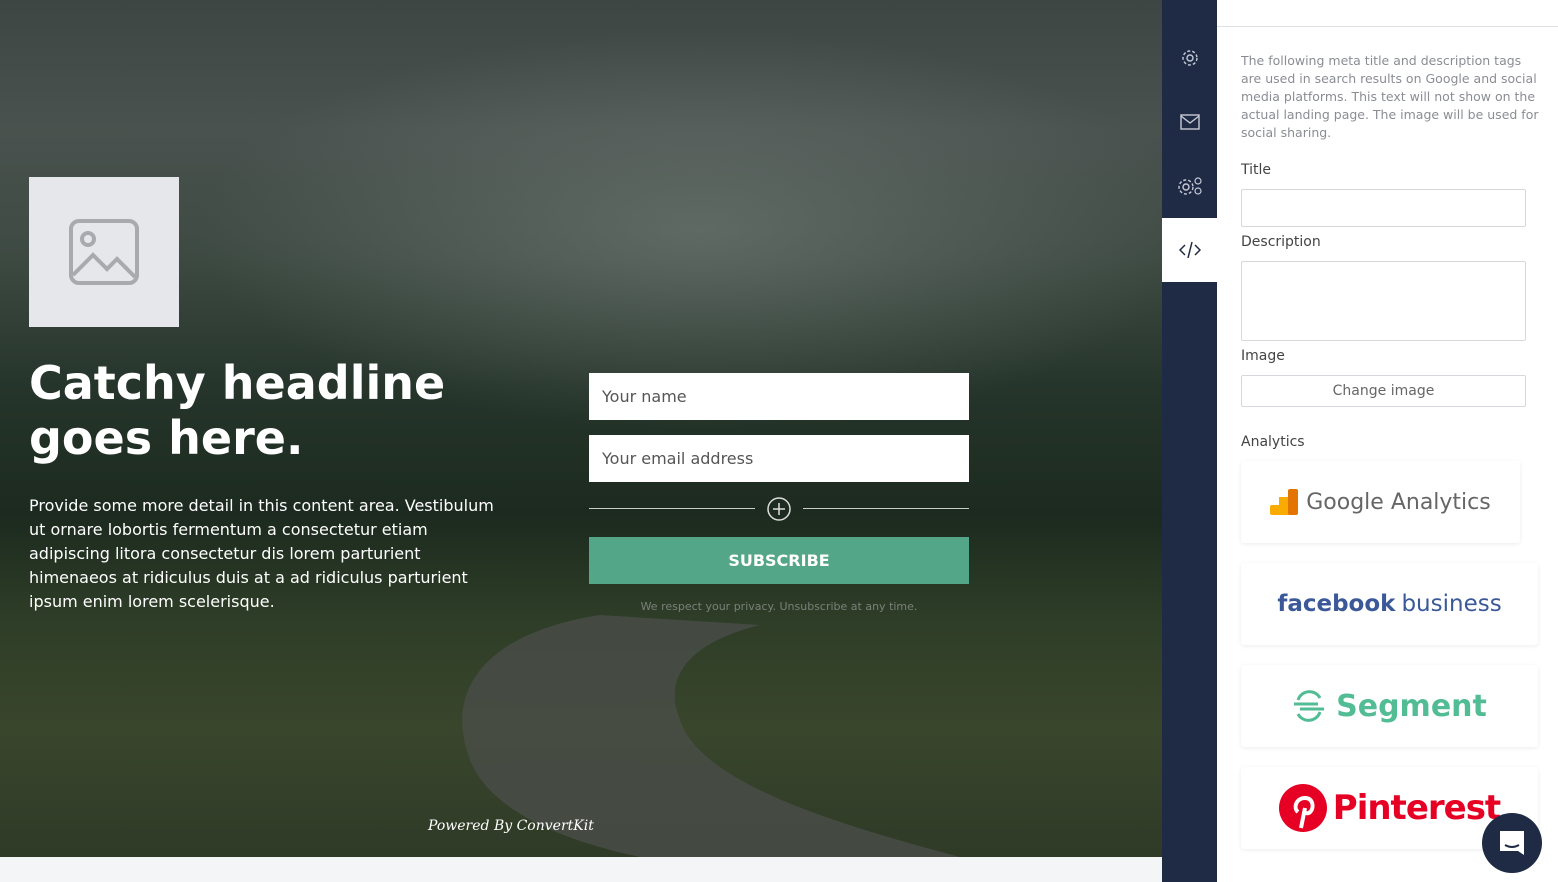  Describe the element at coordinates (511, 826) in the screenshot. I see `powered-by-link: Powered By ConvertKit` at that location.